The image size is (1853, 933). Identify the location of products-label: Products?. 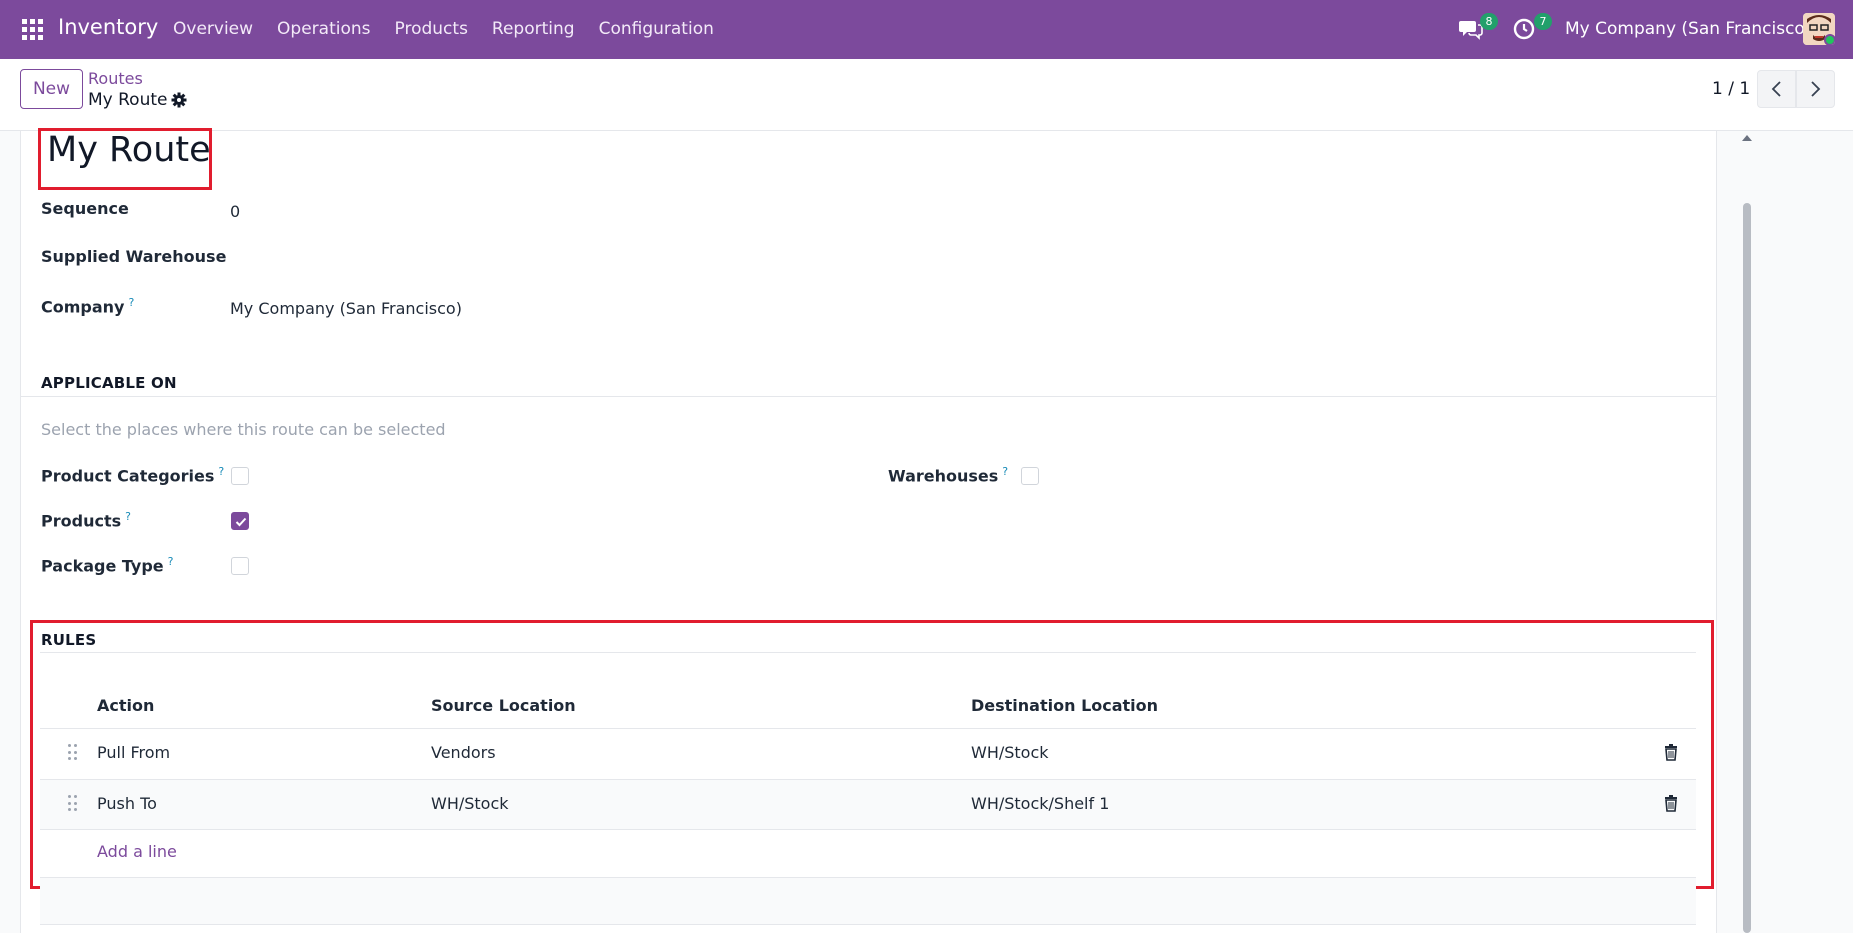
(86, 520).